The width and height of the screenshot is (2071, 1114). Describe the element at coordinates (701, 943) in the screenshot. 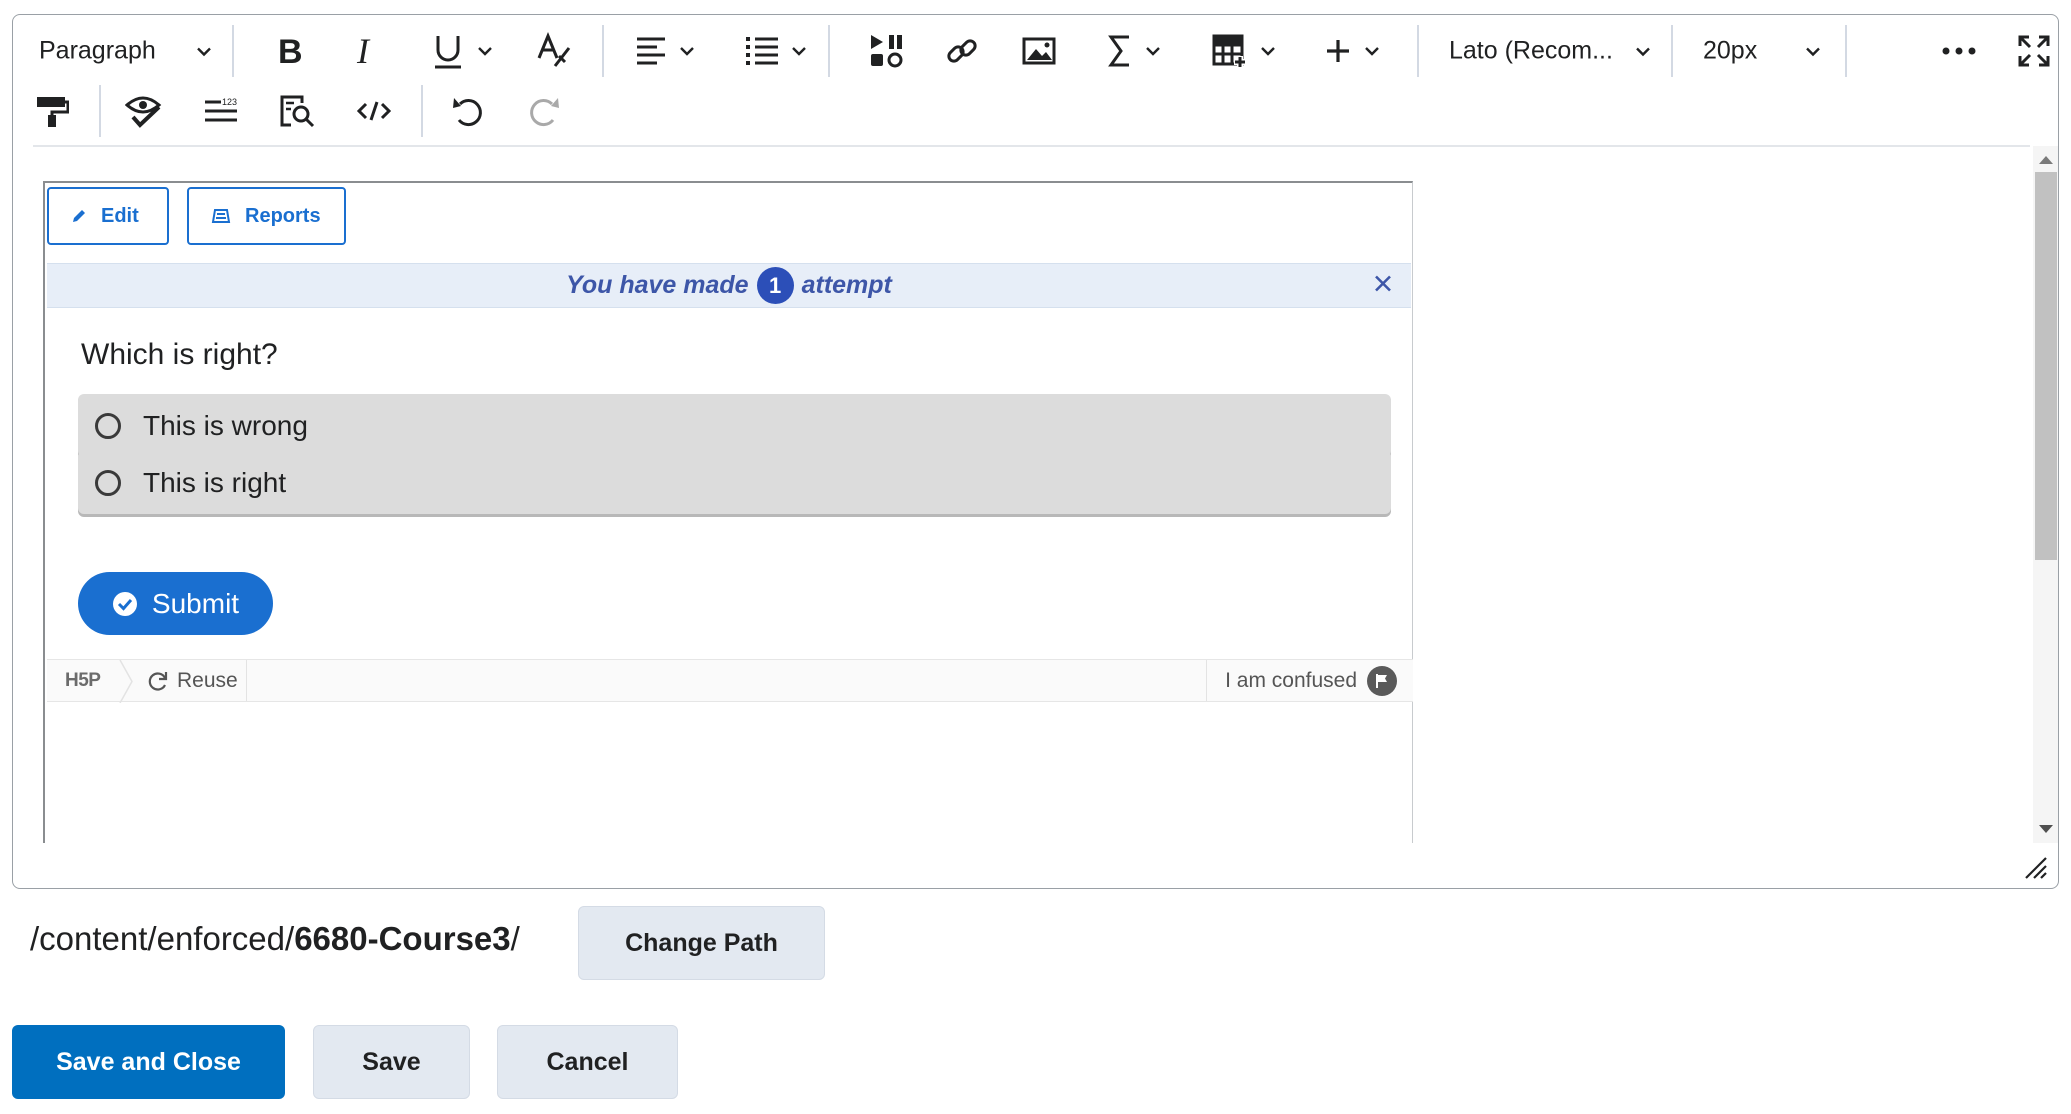

I see `change-path-button: Change Path` at that location.